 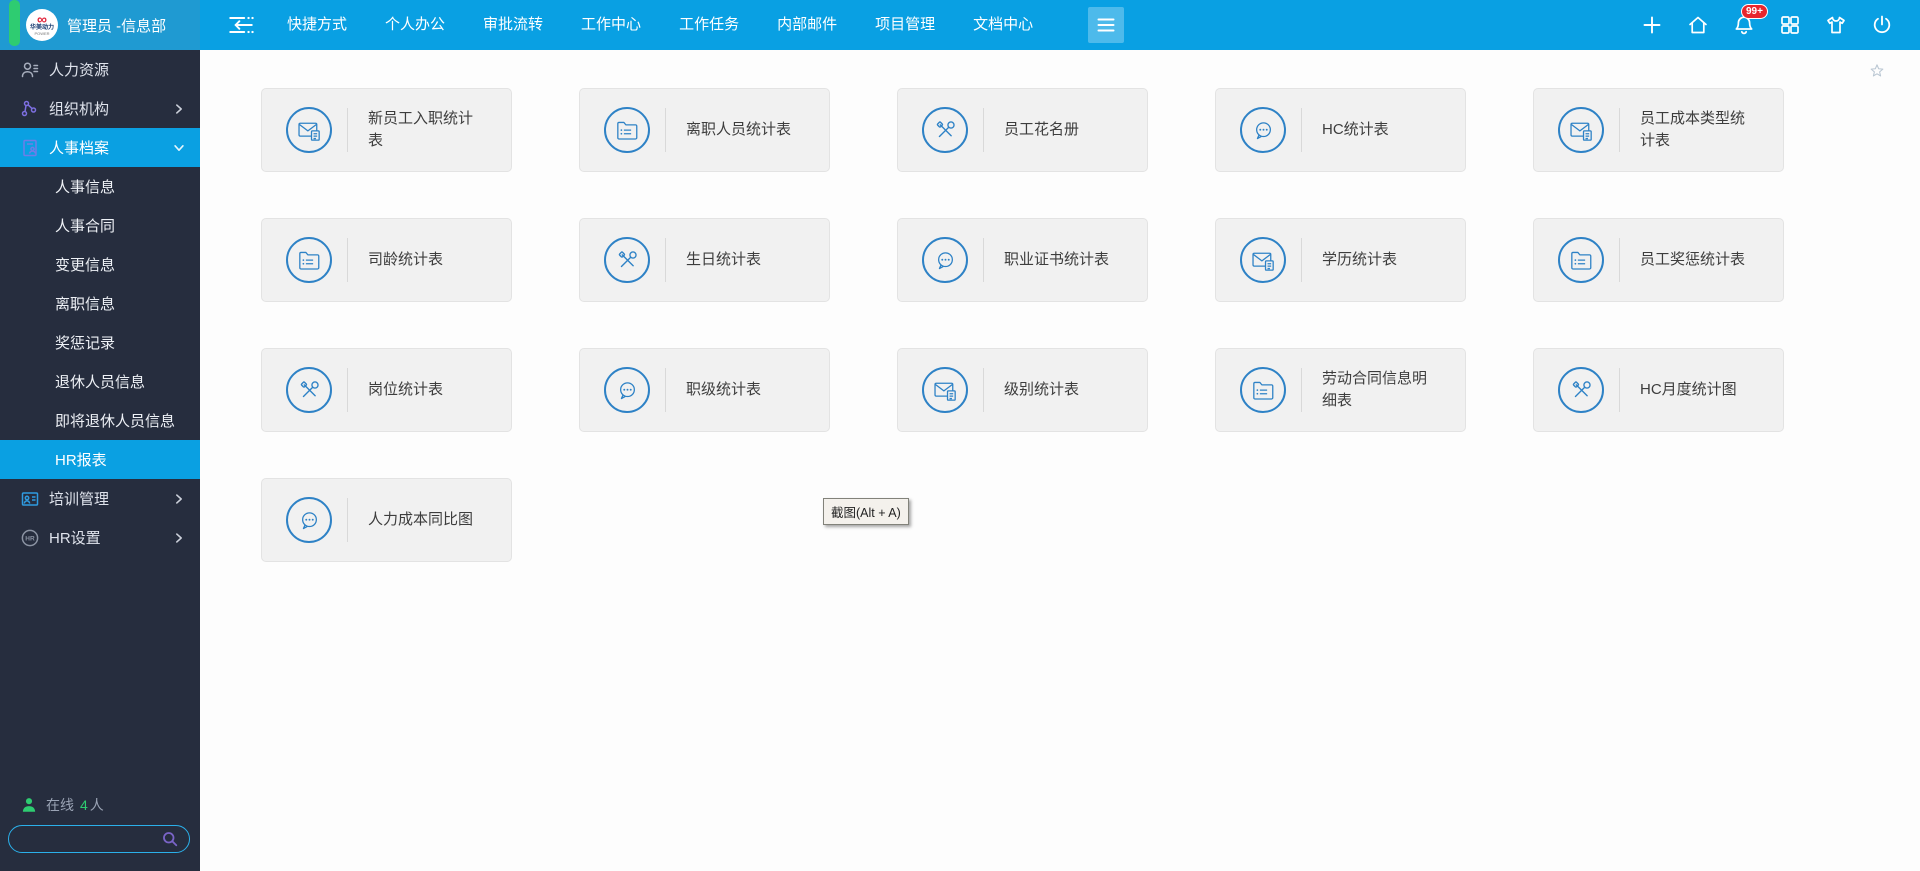 What do you see at coordinates (1750, 20) in the screenshot?
I see `bell-icon: 99+` at bounding box center [1750, 20].